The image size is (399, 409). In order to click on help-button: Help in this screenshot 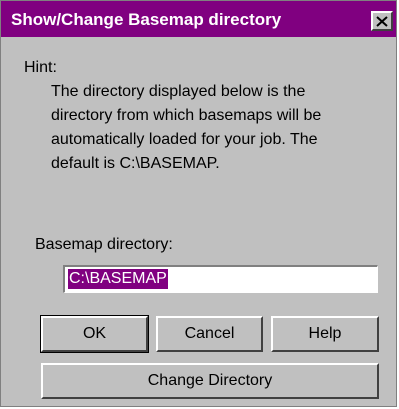, I will do `click(325, 334)`.